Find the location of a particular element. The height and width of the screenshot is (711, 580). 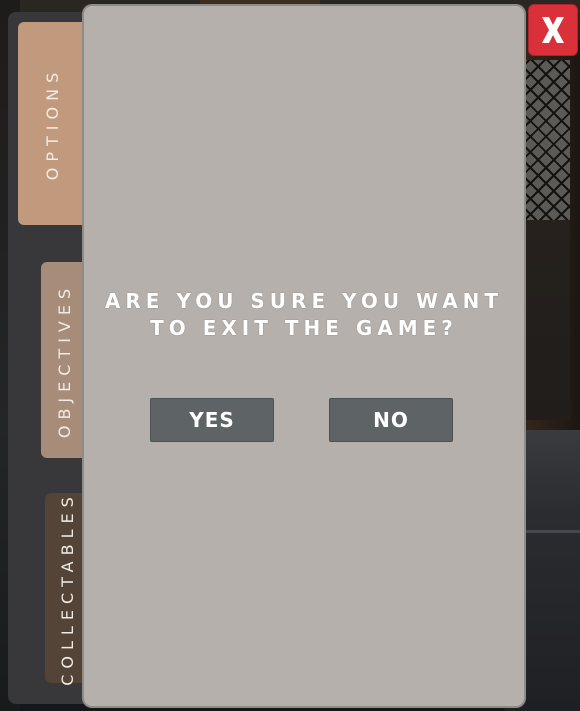

close-x-icon is located at coordinates (553, 30).